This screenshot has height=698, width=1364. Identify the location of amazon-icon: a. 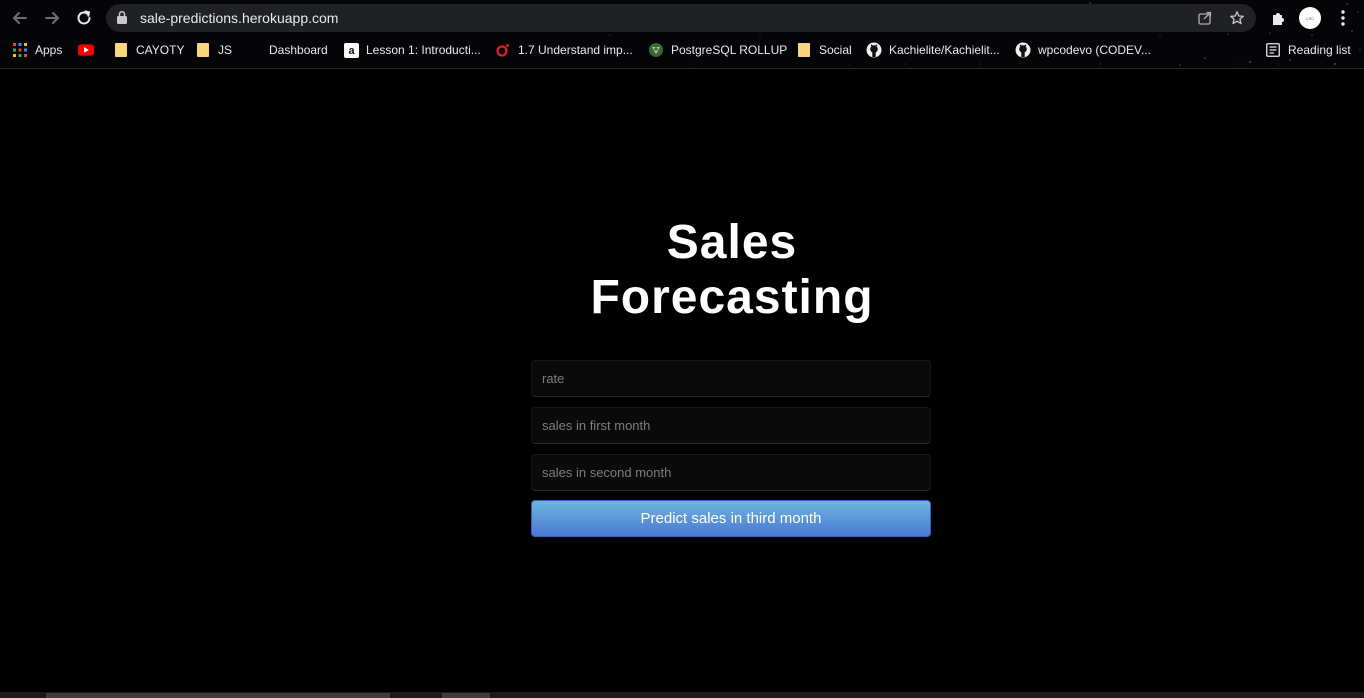
(351, 50).